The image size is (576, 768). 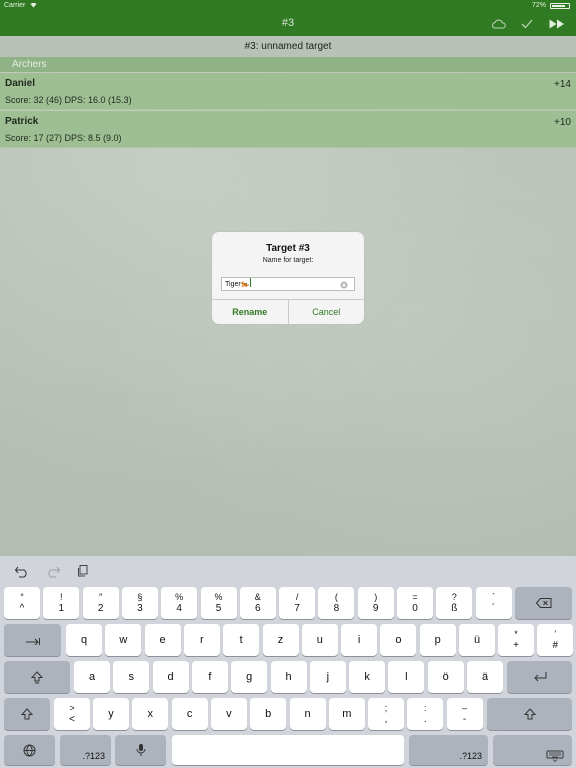 What do you see at coordinates (527, 24) in the screenshot?
I see `done-button` at bounding box center [527, 24].